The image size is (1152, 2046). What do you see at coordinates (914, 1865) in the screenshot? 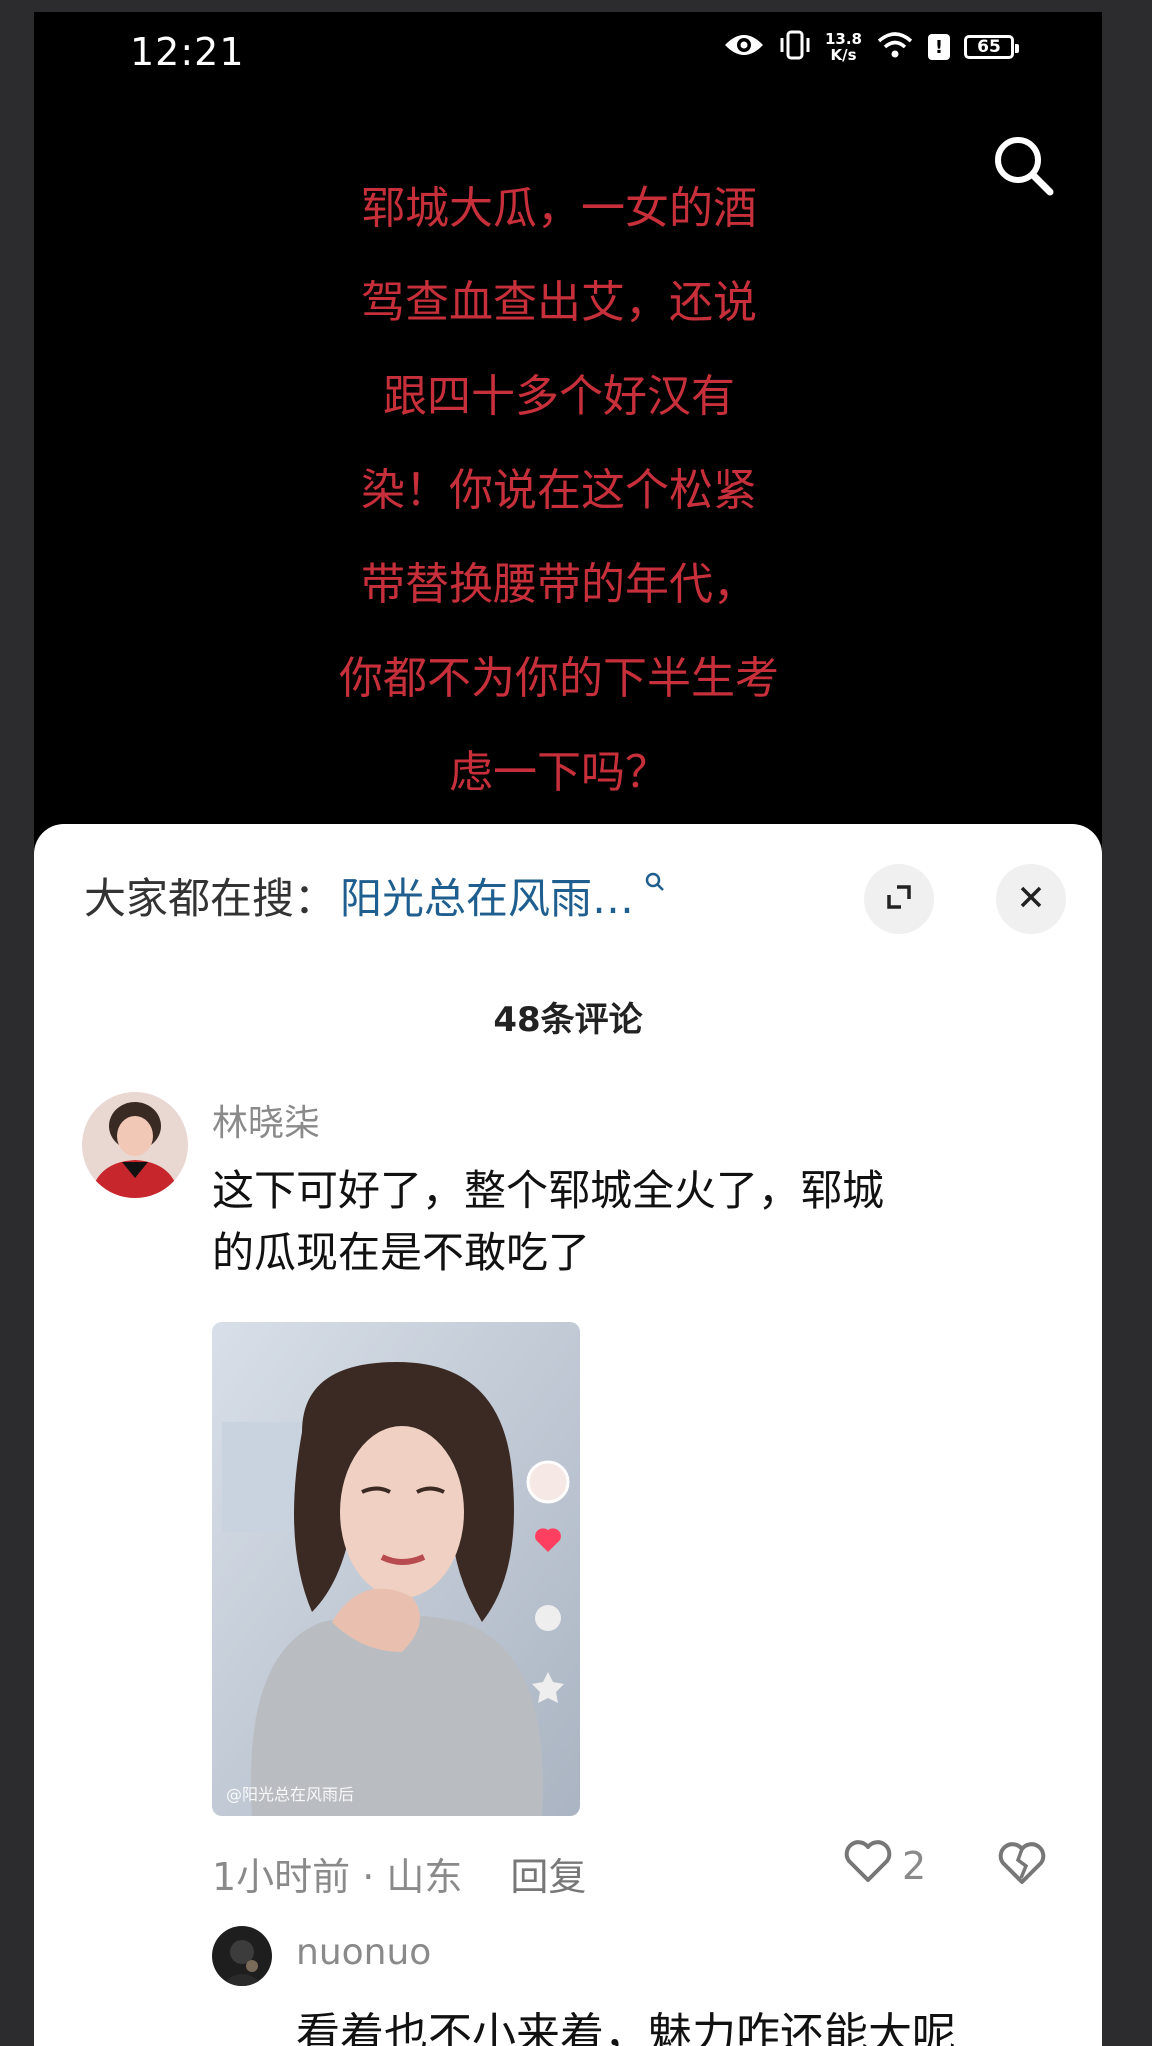
I see `like-count: 2` at bounding box center [914, 1865].